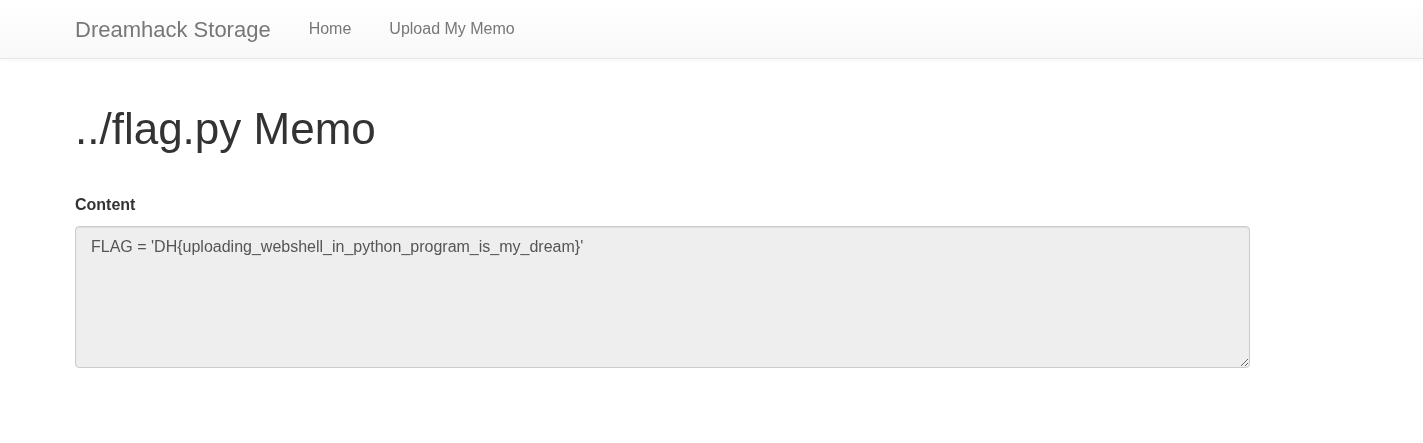 The image size is (1423, 443). Describe the element at coordinates (173, 29) in the screenshot. I see `brand-link: Dreamhack Storage` at that location.